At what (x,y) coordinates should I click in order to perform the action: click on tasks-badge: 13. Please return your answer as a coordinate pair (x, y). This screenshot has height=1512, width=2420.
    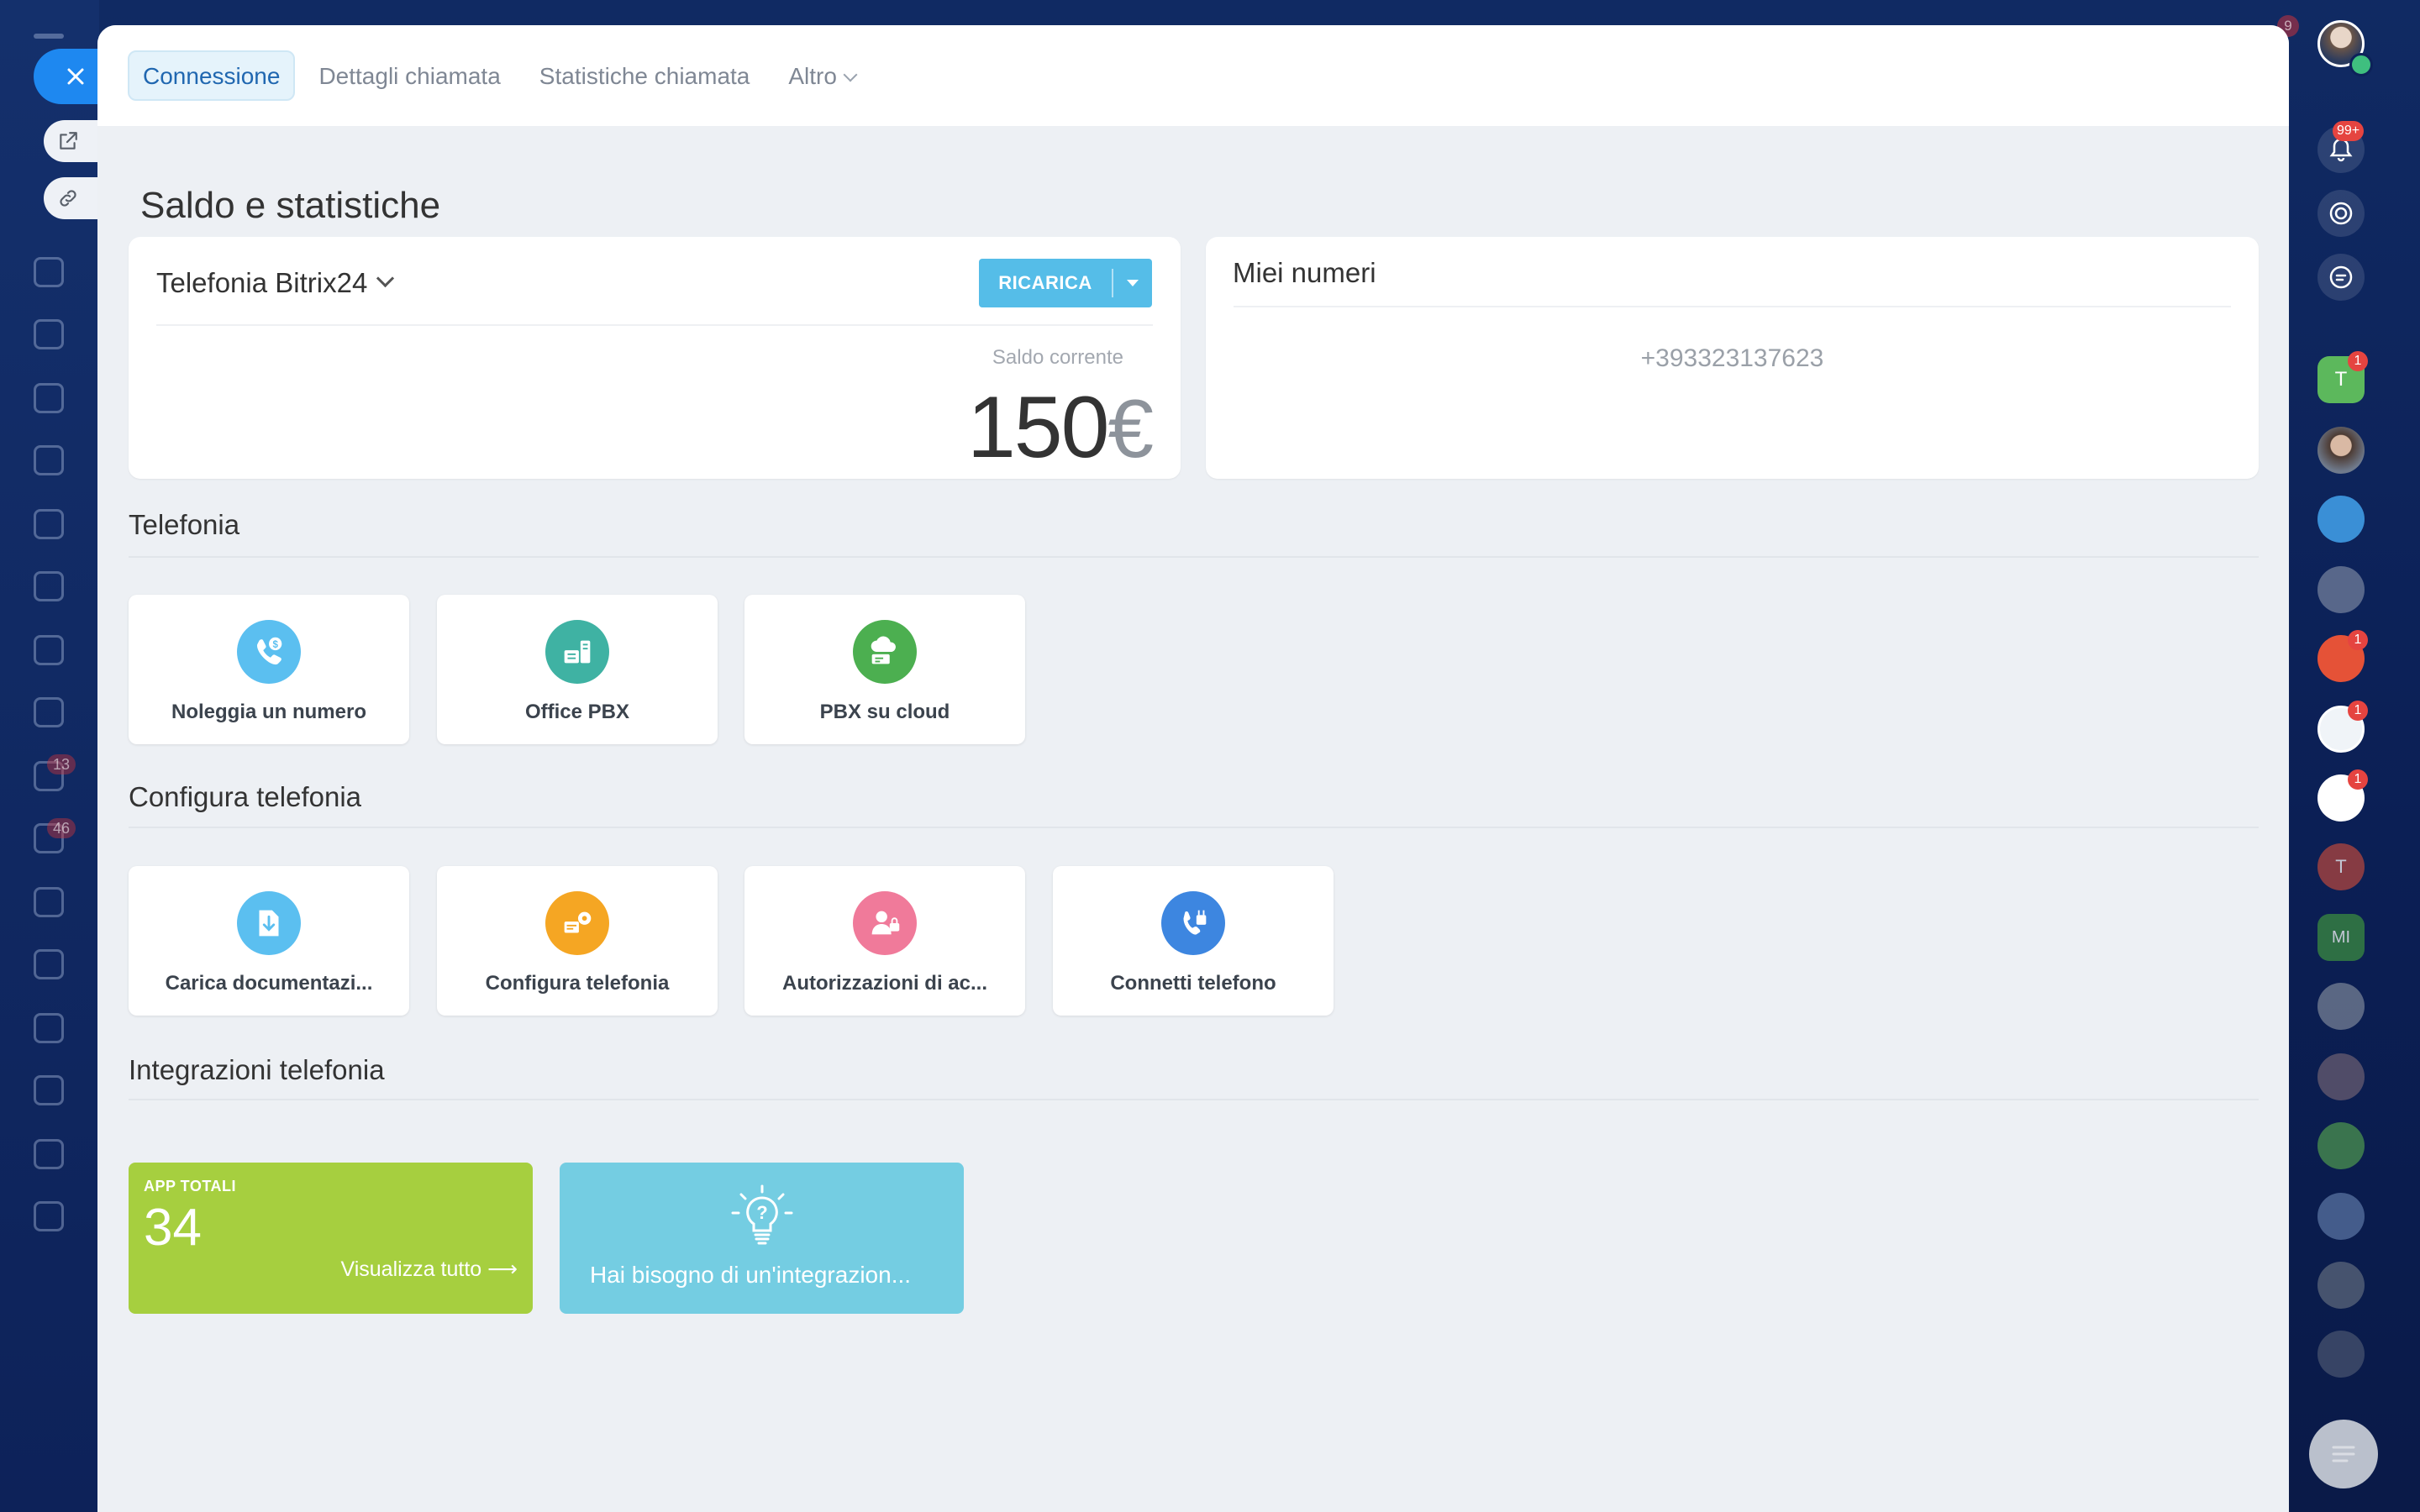
    Looking at the image, I should click on (62, 764).